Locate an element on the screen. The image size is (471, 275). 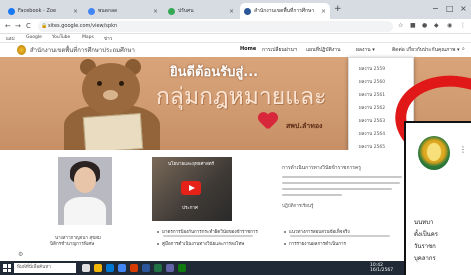
dropdown-item: ผลงาน 2563 is located at coordinates (372, 120).